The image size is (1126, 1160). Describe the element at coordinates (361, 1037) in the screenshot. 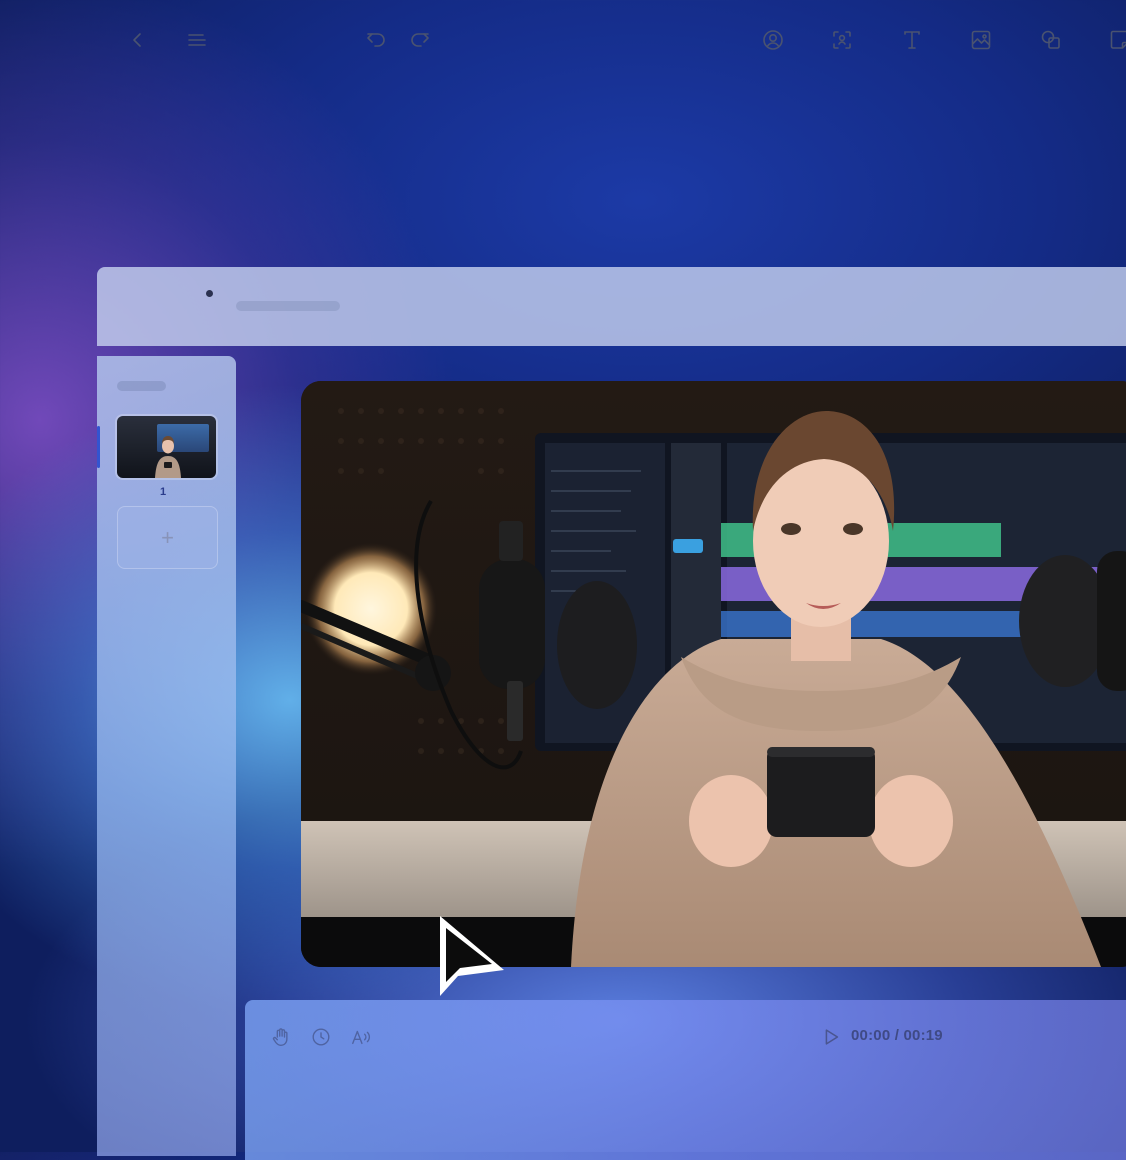

I see `voice-icon` at that location.